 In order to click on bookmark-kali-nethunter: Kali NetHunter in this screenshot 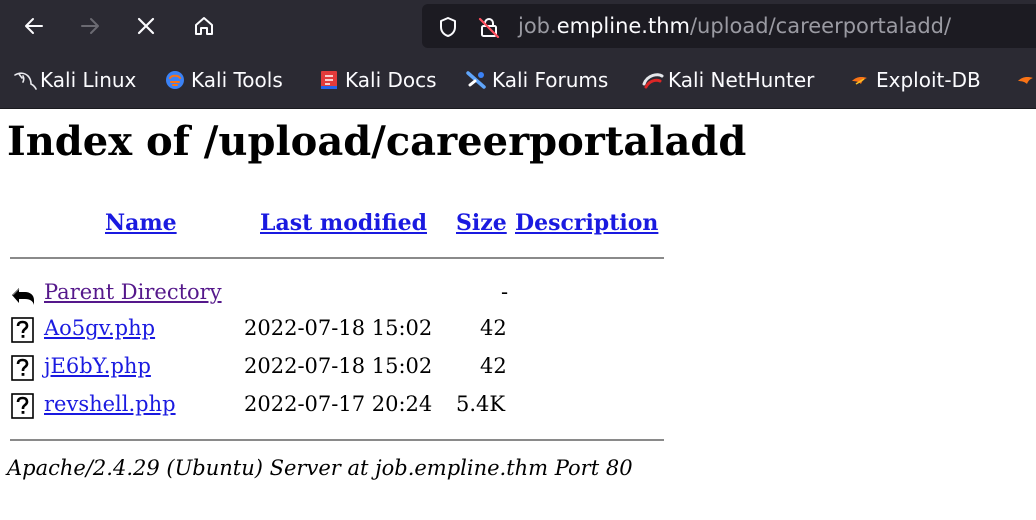, I will do `click(728, 80)`.